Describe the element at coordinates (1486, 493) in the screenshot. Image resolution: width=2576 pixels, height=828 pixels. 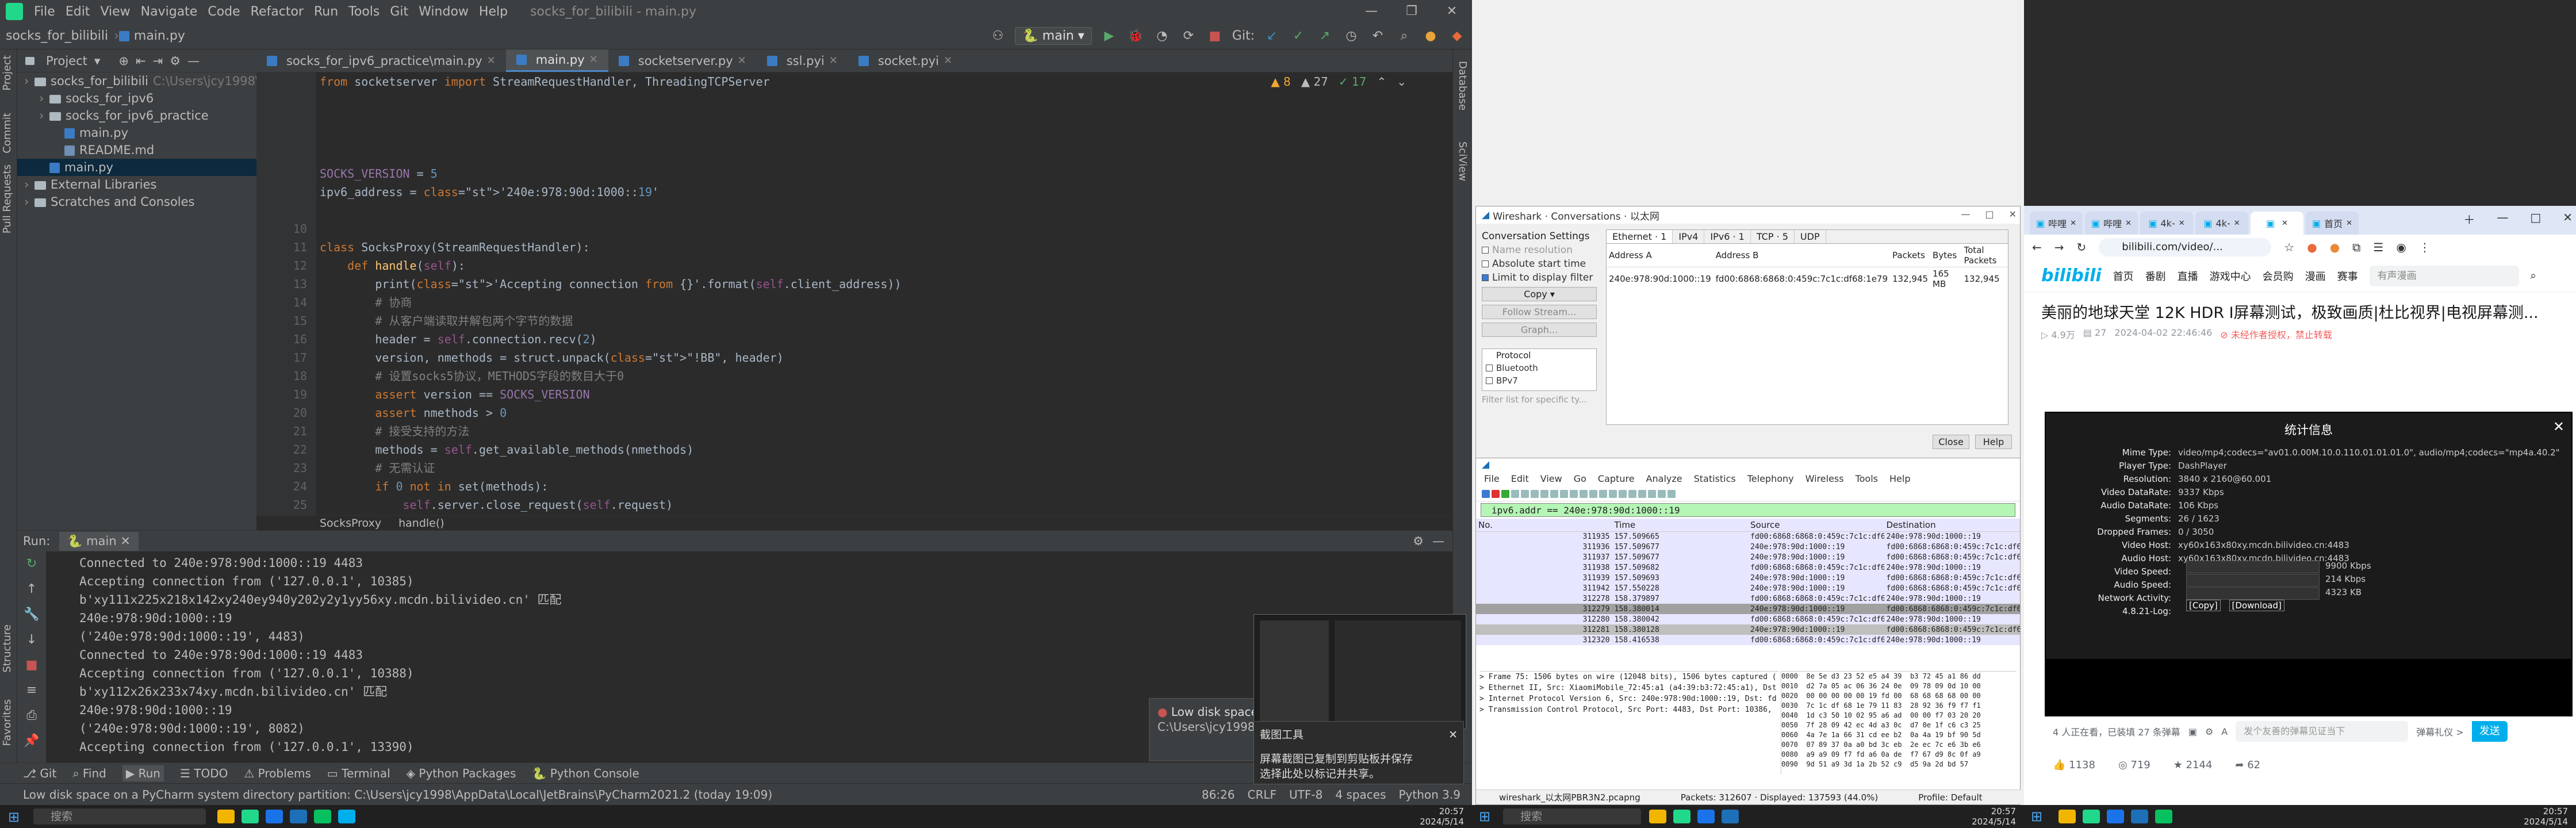
I see `start-capture-icon` at that location.